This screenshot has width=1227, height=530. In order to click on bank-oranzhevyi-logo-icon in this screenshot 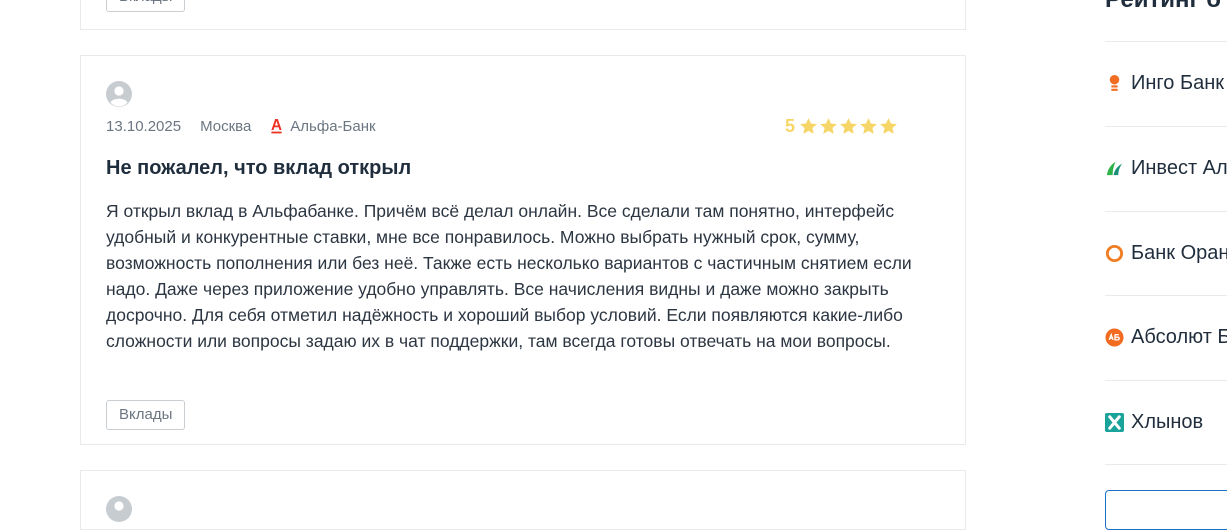, I will do `click(1114, 253)`.